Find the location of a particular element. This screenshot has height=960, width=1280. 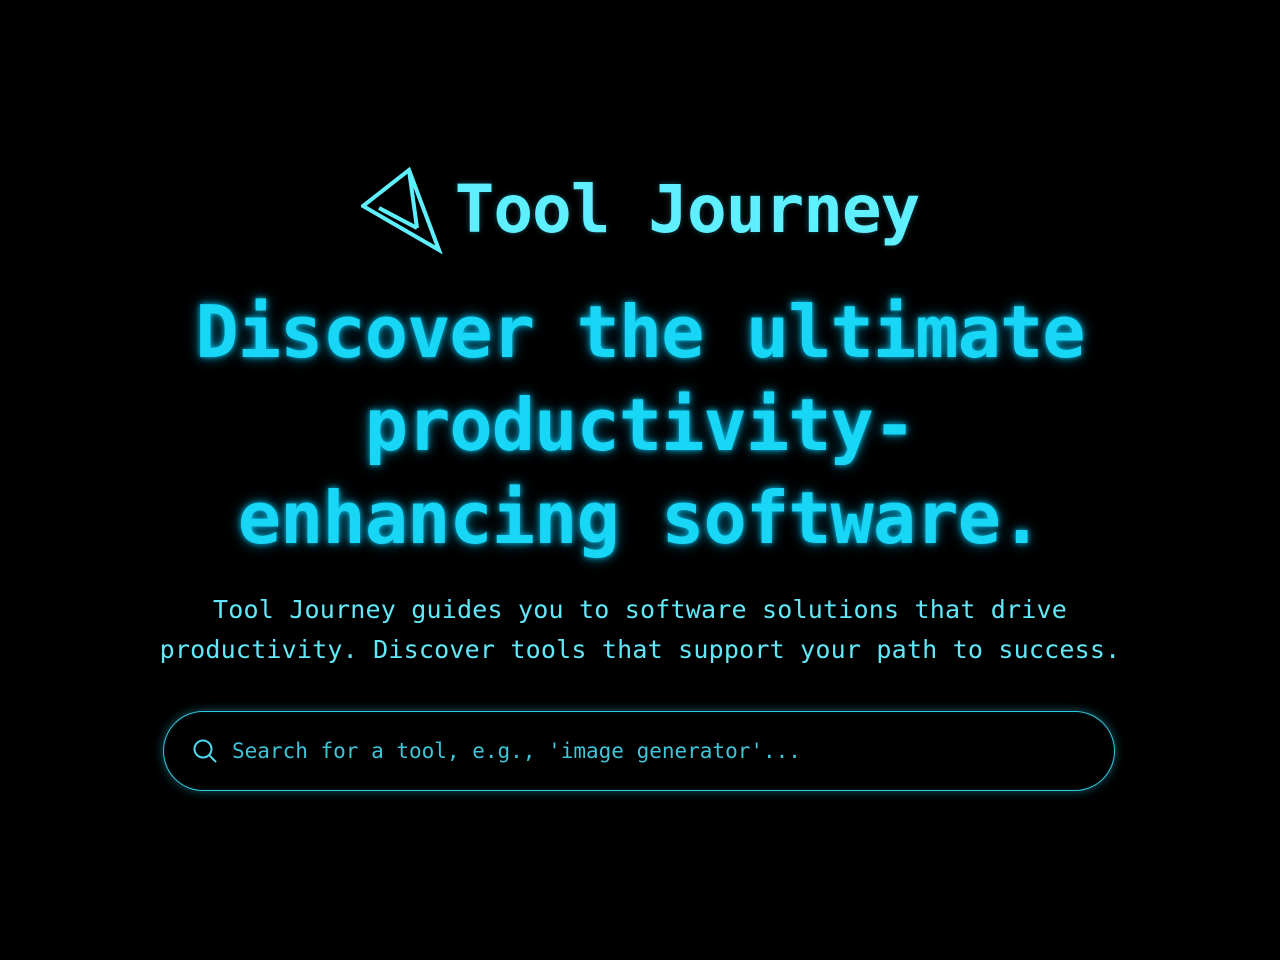

brand-header: Tool Journey is located at coordinates (640, 210).